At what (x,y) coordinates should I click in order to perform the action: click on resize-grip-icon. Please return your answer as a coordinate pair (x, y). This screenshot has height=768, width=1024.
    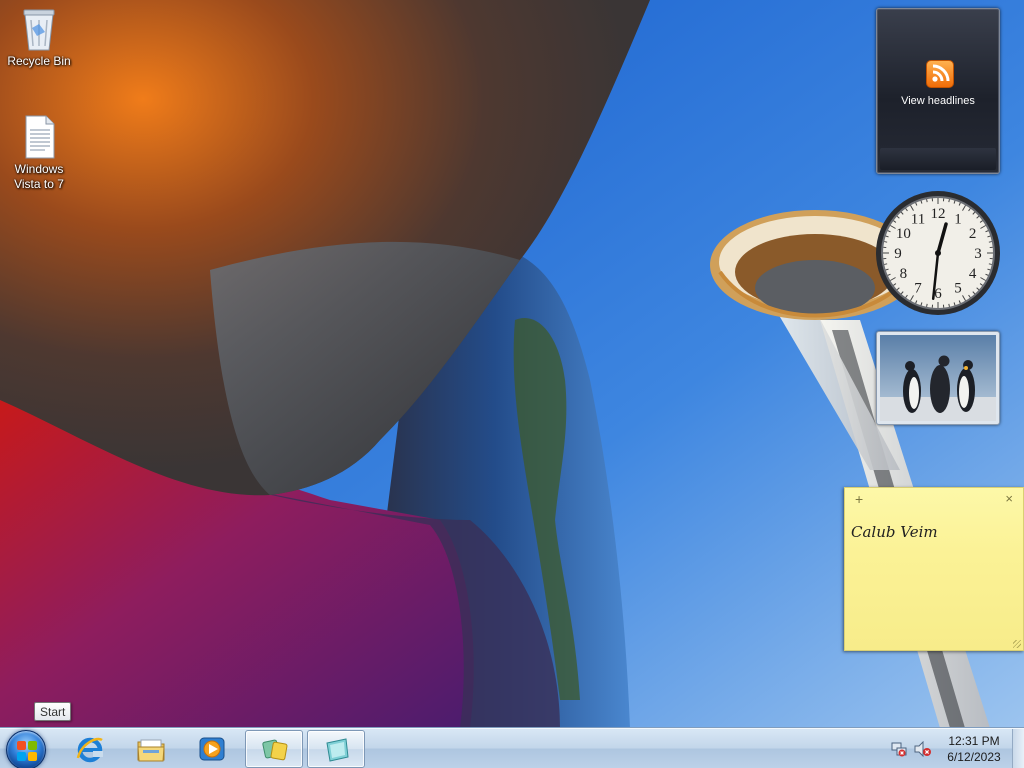
    Looking at the image, I should click on (1017, 644).